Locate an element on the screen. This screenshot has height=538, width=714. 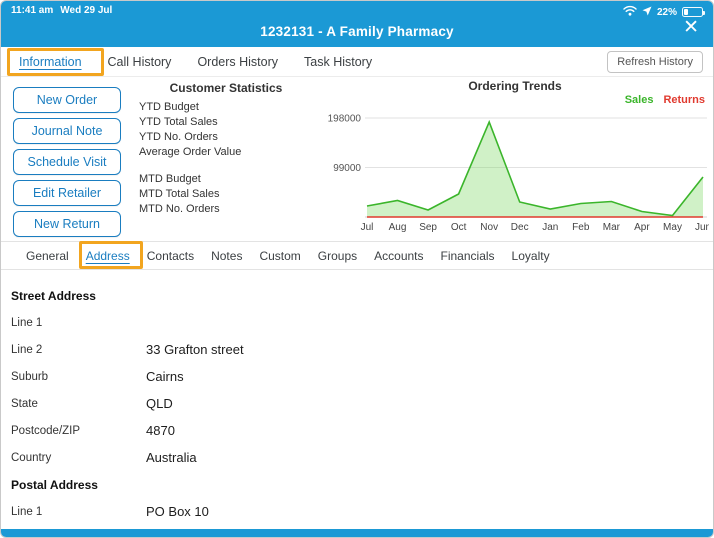
form-row: Line 1 is located at coordinates (357, 322).